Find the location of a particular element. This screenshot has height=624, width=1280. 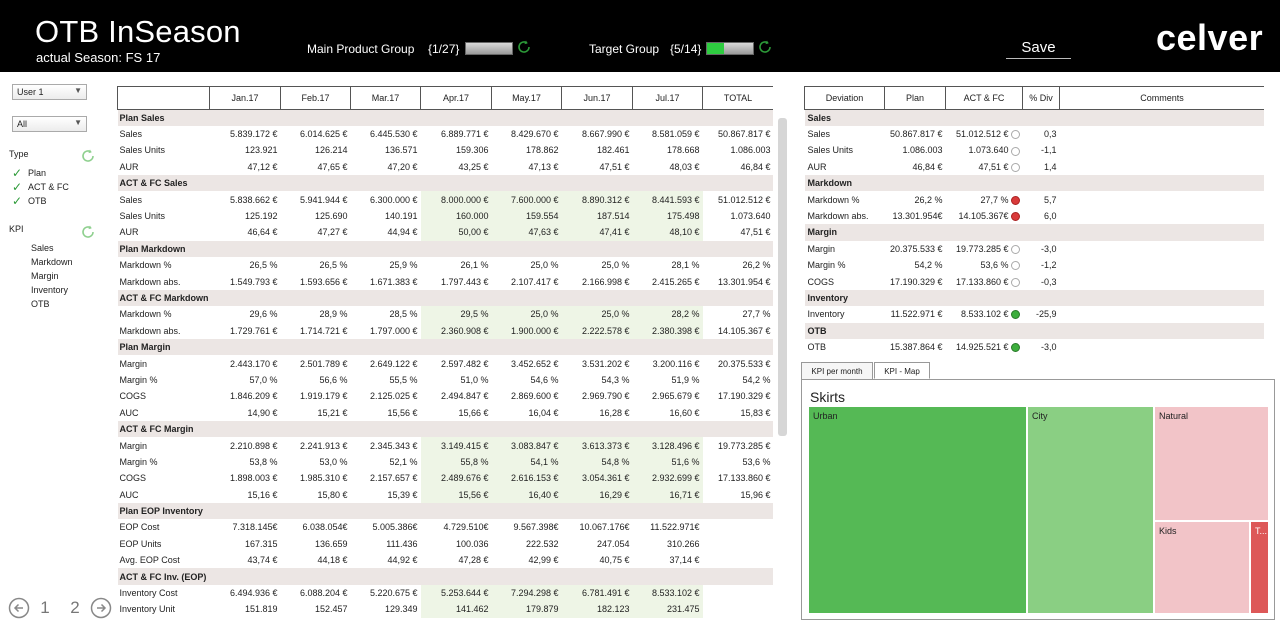

kpi-item-margin: Margin is located at coordinates (45, 276).